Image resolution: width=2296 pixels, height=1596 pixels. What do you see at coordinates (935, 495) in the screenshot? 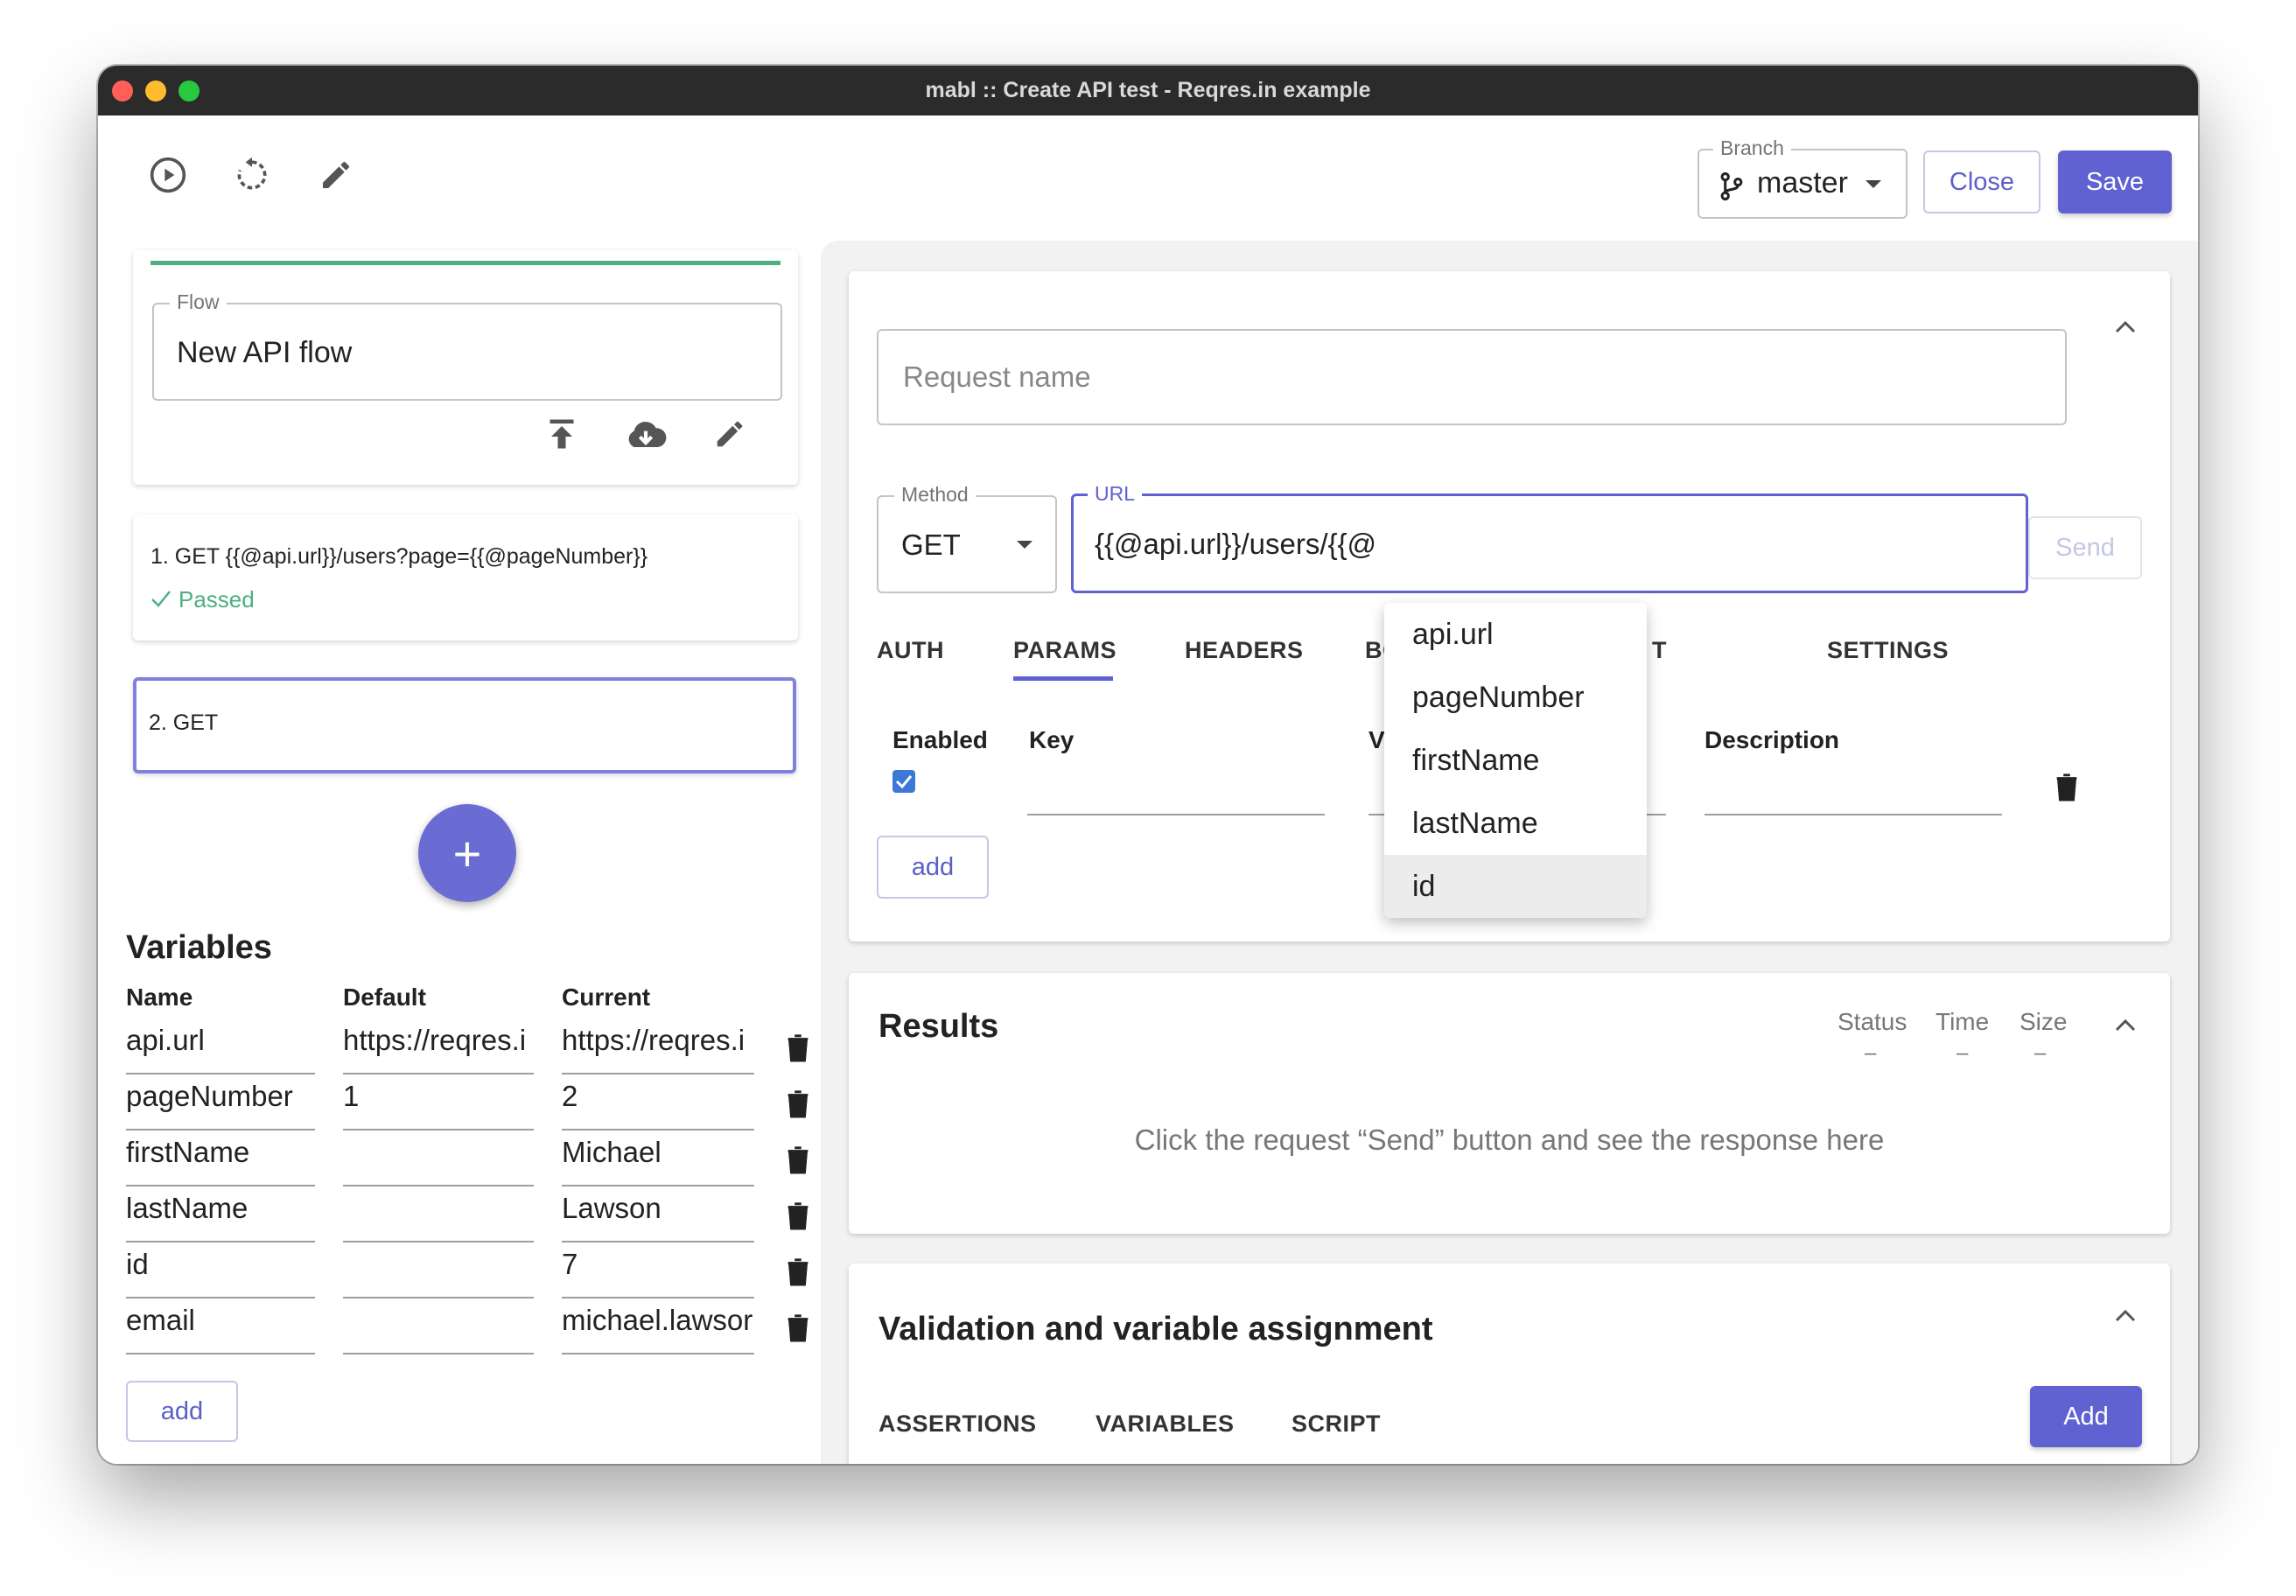
I see `method-label: Method` at bounding box center [935, 495].